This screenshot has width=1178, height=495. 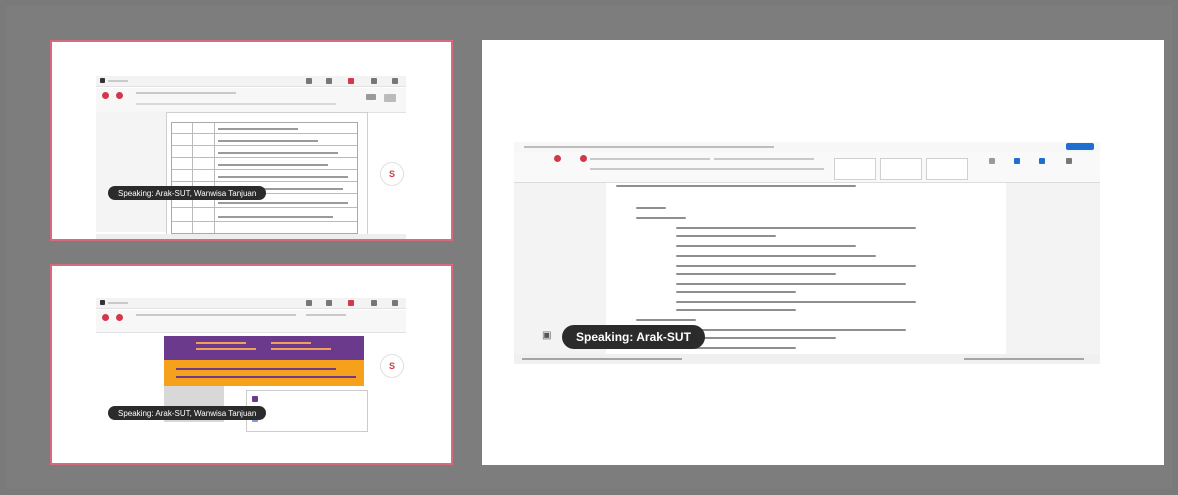 I want to click on video-tile-top-left: S Speaking: Arak-SUT, Wanwisa Tanjuan, so click(x=251, y=140).